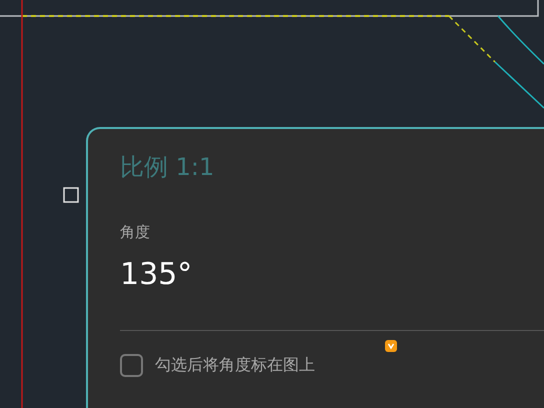 This screenshot has width=544, height=408. Describe the element at coordinates (135, 232) in the screenshot. I see `angle-label: 角度` at that location.